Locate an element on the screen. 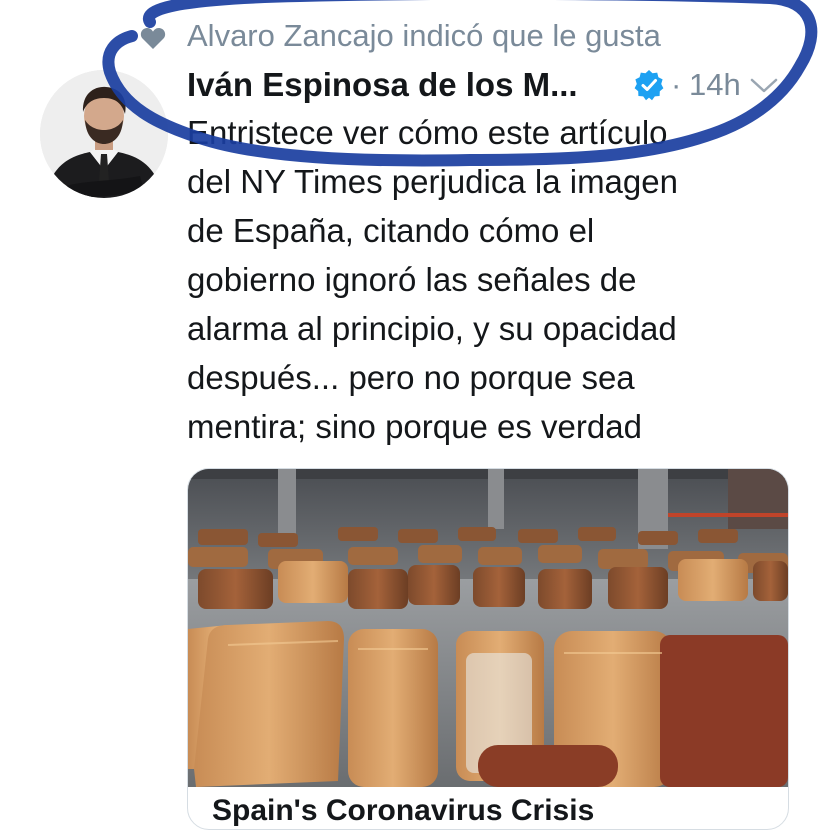 The width and height of the screenshot is (828, 830). tweet-text-line: mentira; sino porque es verdad is located at coordinates (414, 426).